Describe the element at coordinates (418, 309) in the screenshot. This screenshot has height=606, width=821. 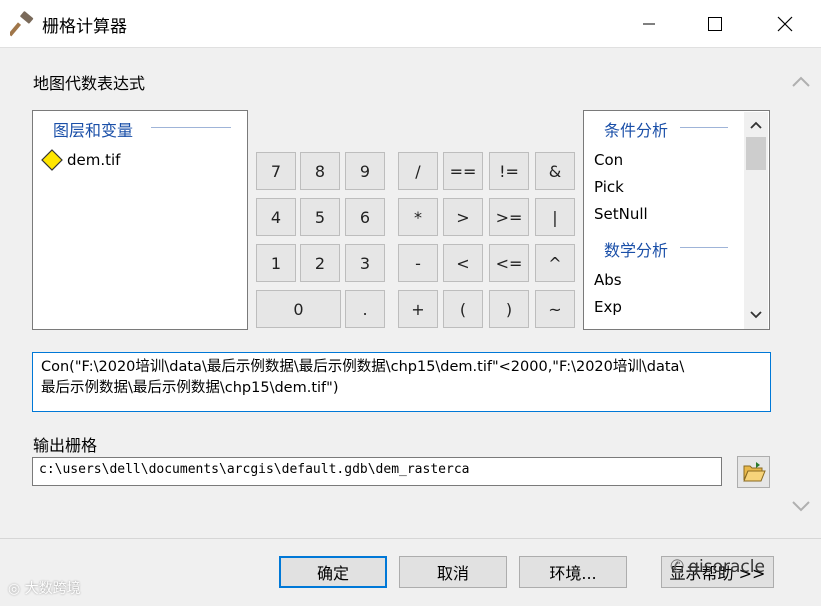
I see `key-plus: +` at that location.